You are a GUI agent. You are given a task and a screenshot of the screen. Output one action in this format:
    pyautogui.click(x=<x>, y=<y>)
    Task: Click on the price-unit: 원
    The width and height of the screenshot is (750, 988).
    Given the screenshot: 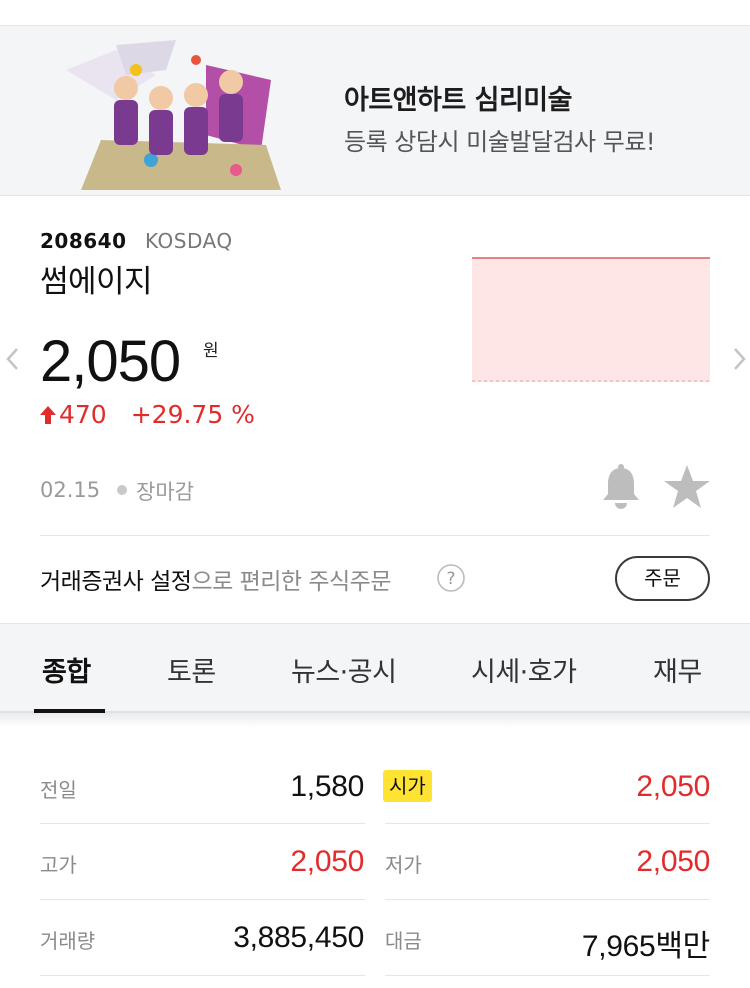 What is the action you would take?
    pyautogui.click(x=211, y=351)
    